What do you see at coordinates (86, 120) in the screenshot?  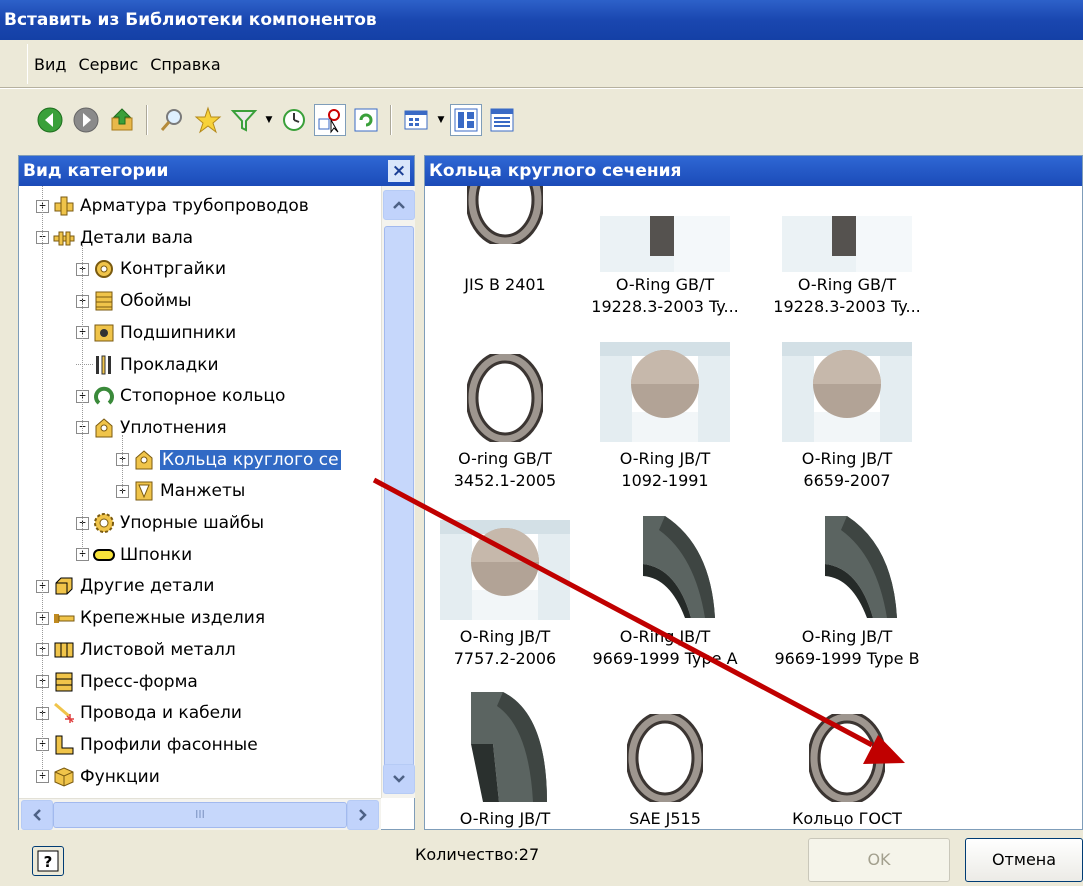 I see `forward-icon` at bounding box center [86, 120].